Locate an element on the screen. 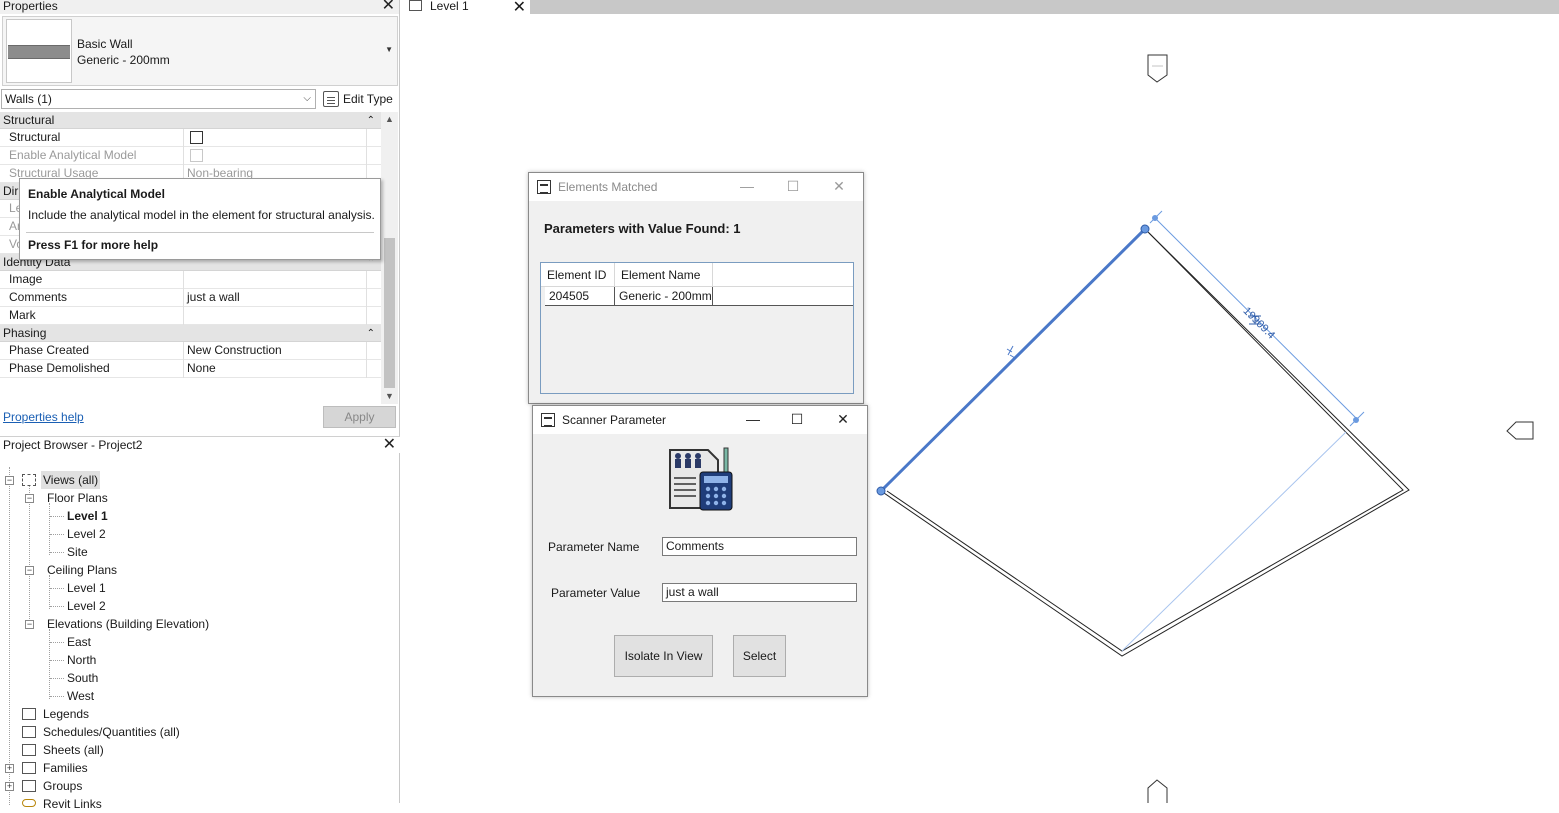 This screenshot has width=1559, height=813. row-phase-created: Phase Created New Construction is located at coordinates (190, 351).